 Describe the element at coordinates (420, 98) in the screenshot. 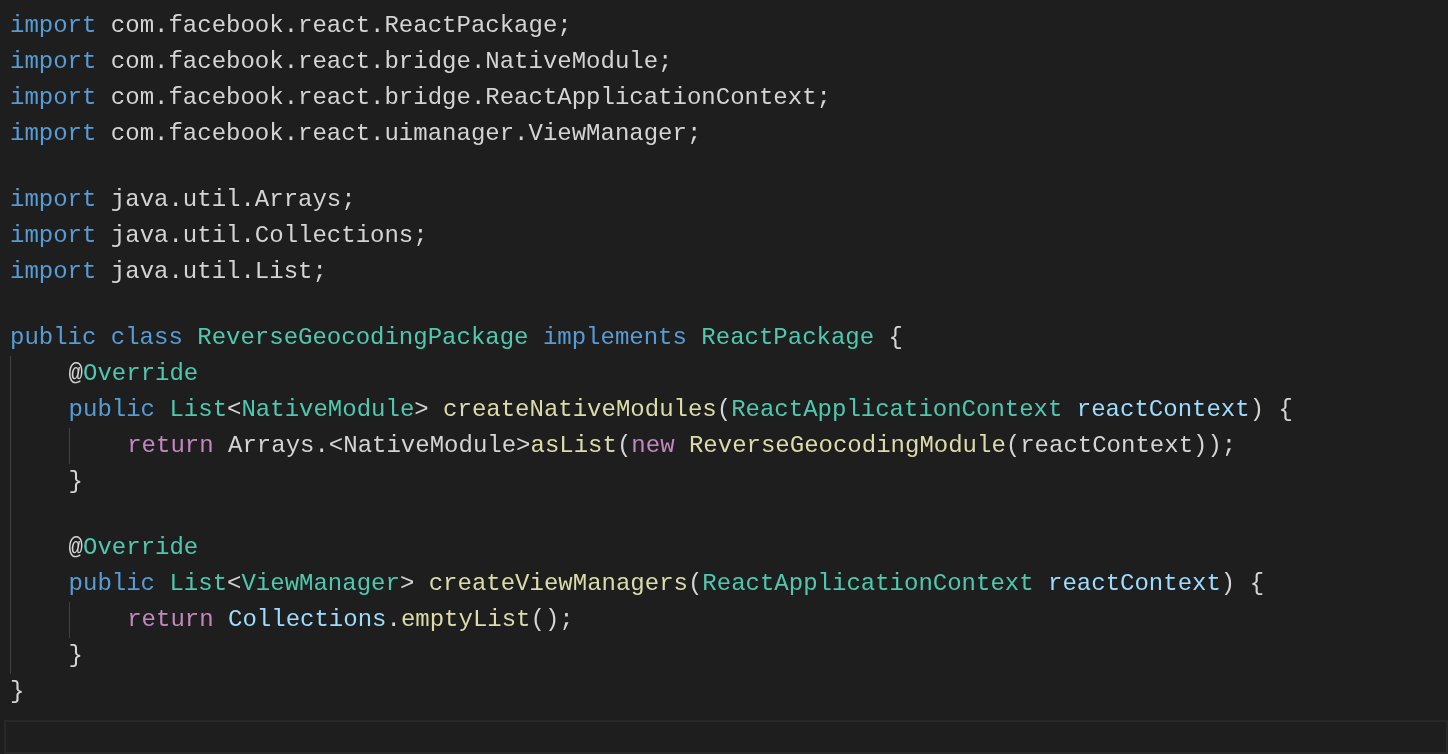

I see `code-line: import com.facebook.react.bridge.ReactApplicationContext;` at that location.